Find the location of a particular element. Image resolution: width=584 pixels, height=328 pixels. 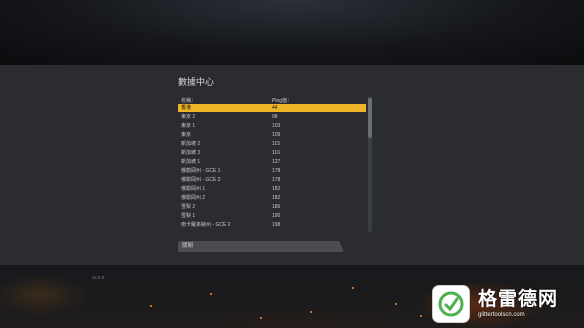

server-ping: 116 is located at coordinates (276, 153).